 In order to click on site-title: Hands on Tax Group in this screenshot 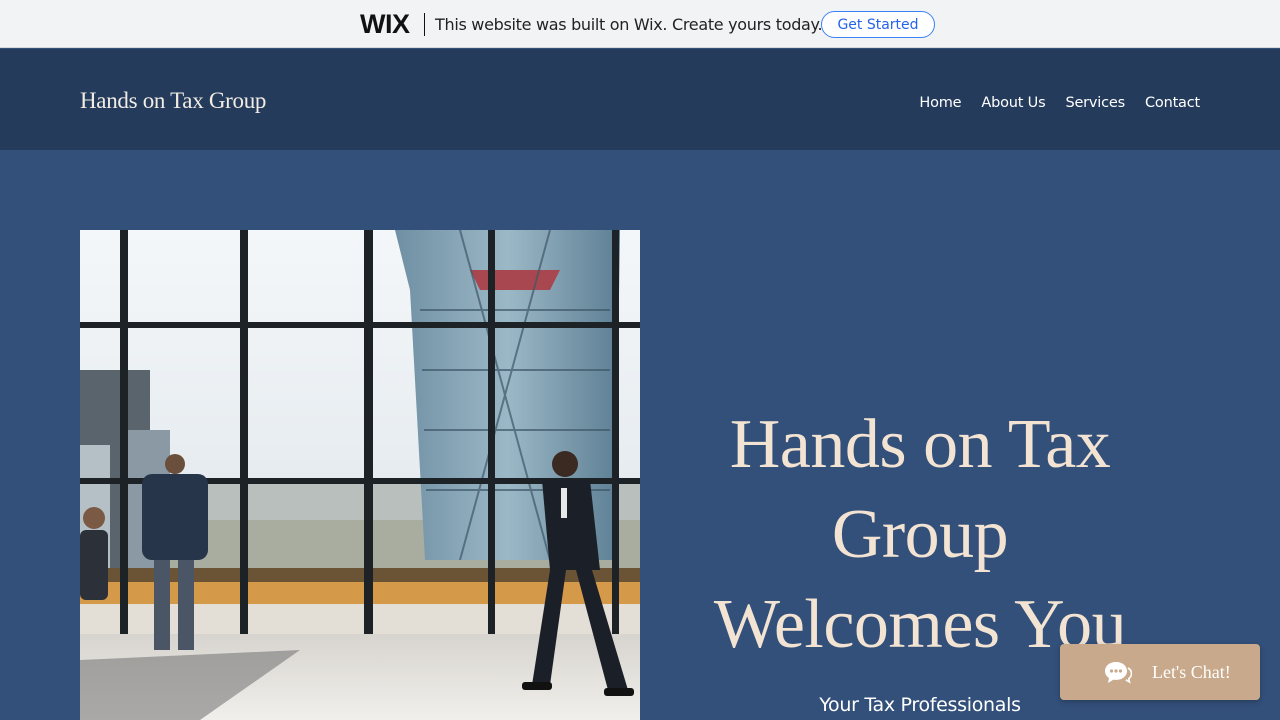, I will do `click(173, 101)`.